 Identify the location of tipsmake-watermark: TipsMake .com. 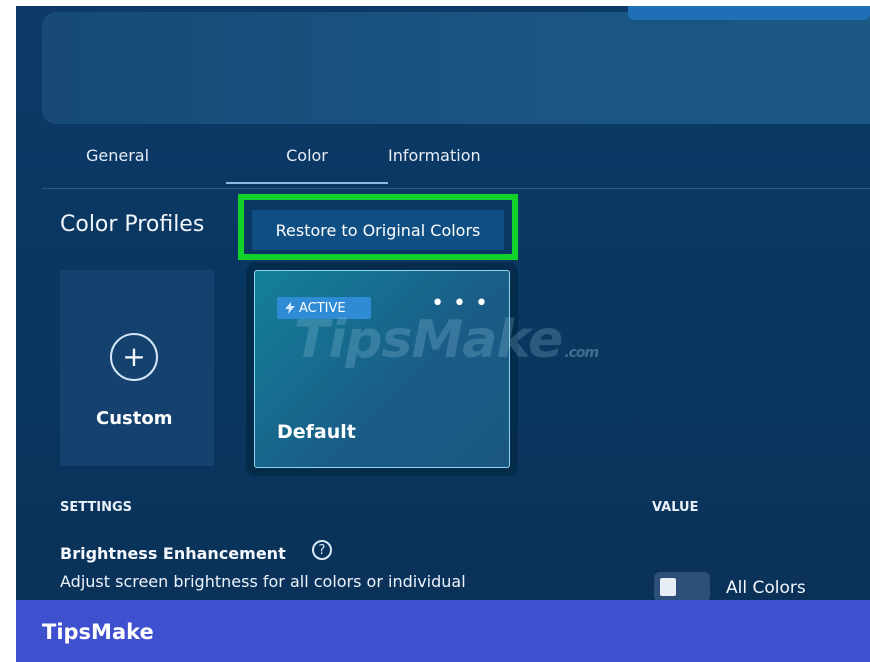
(446, 340).